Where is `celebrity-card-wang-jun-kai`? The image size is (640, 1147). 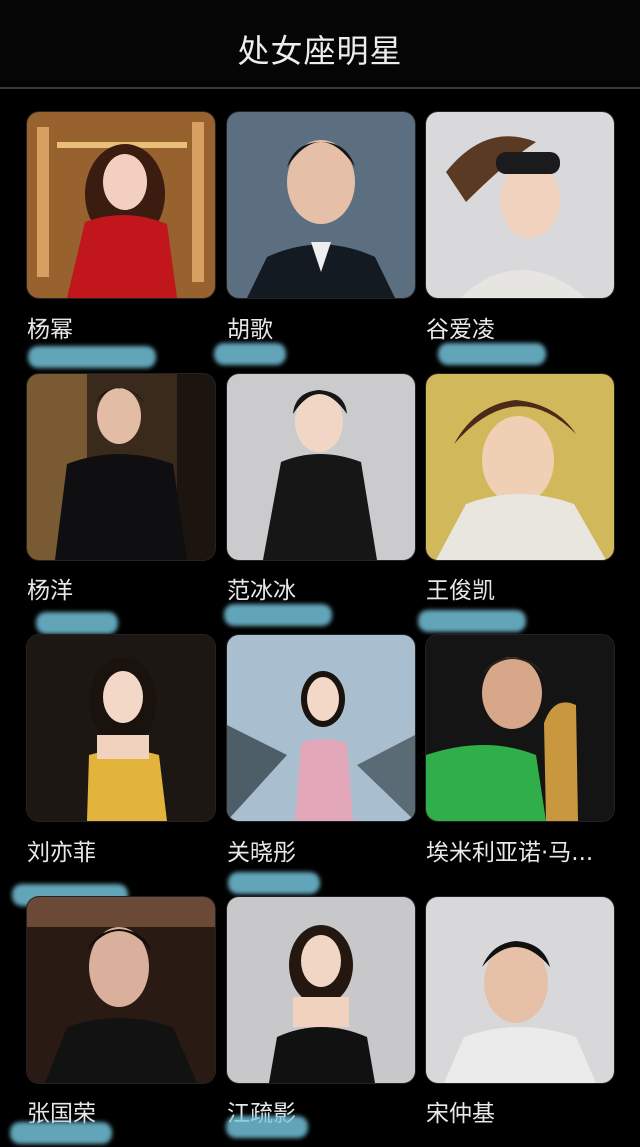 celebrity-card-wang-jun-kai is located at coordinates (520, 467).